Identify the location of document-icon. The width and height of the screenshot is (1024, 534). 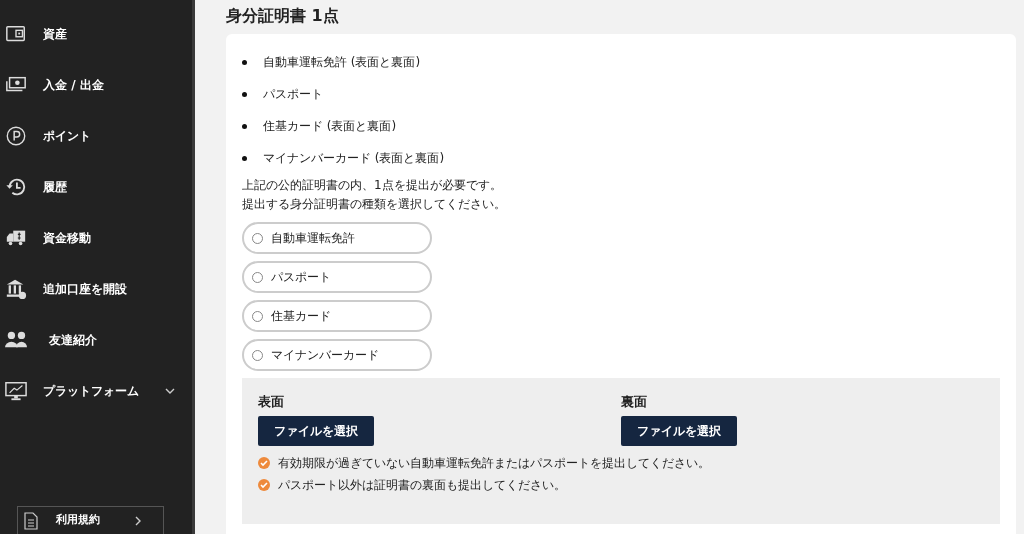
(31, 520).